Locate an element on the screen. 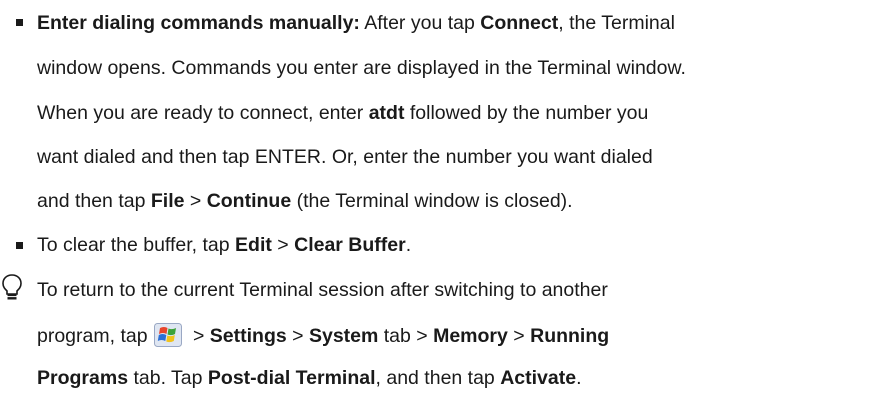 The image size is (871, 406). file-term: File is located at coordinates (167, 201).